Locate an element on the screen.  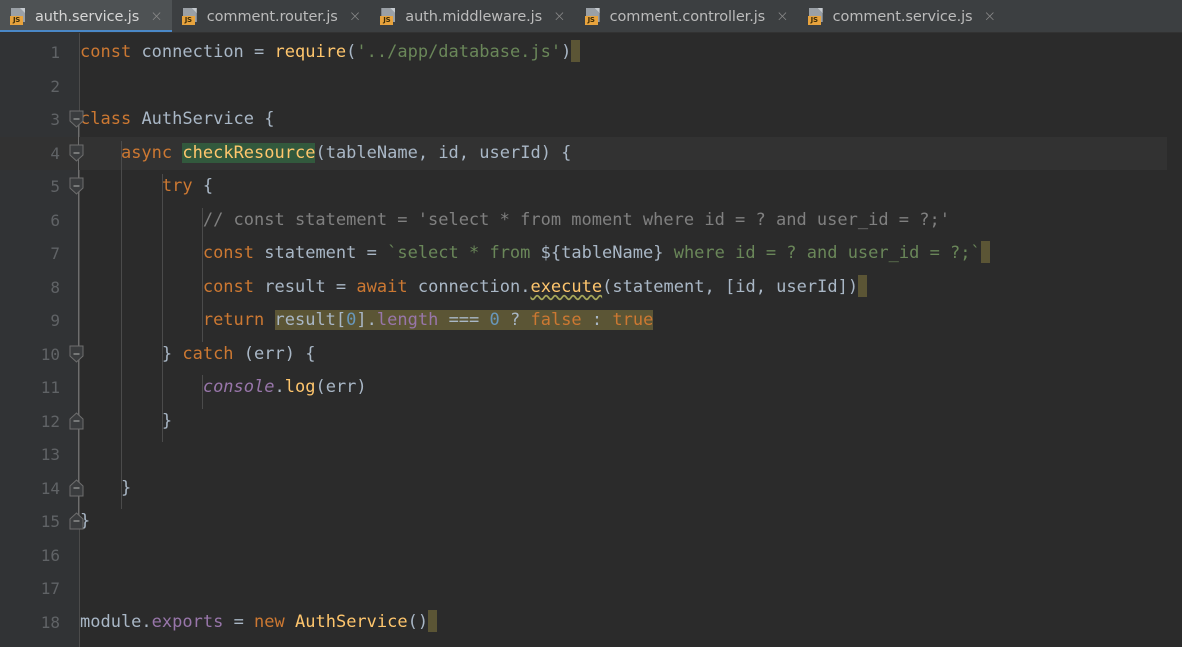
editor-tab-comment-controller-js: JS comment.controller.js × is located at coordinates (686, 16).